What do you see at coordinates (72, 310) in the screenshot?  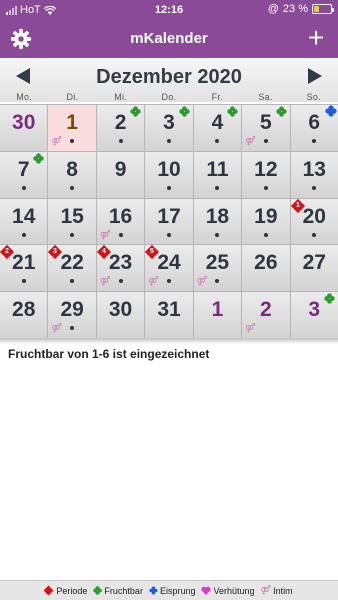 I see `day-number: 29` at bounding box center [72, 310].